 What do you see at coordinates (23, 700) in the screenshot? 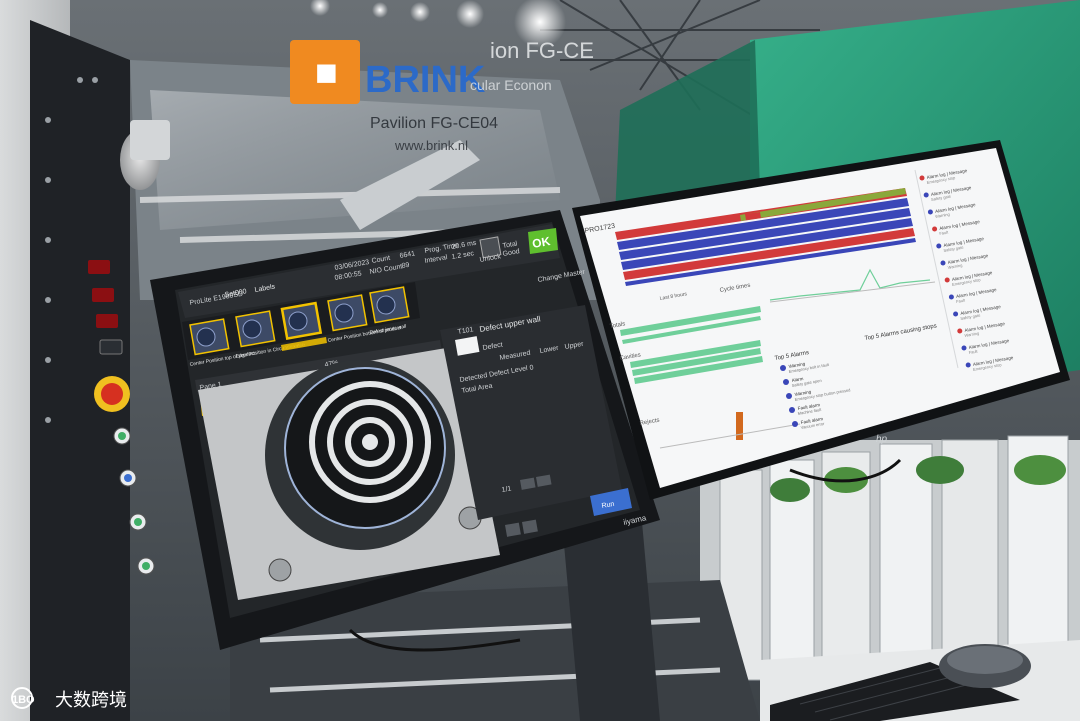
I see `watermark-logo-text: 1BO` at bounding box center [23, 700].